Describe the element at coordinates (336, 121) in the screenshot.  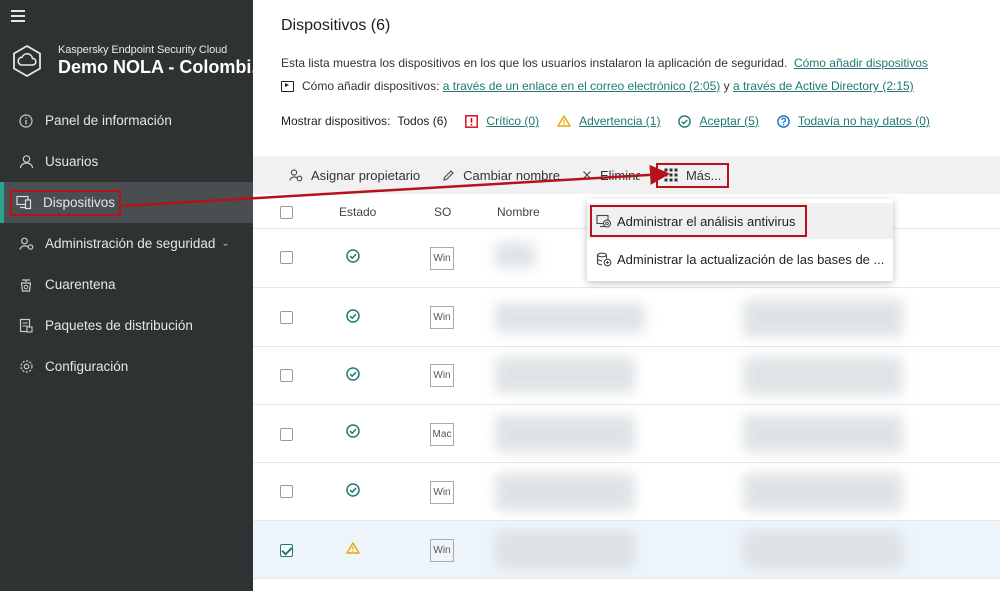
I see `filter-label: Mostrar dispositivos:` at that location.